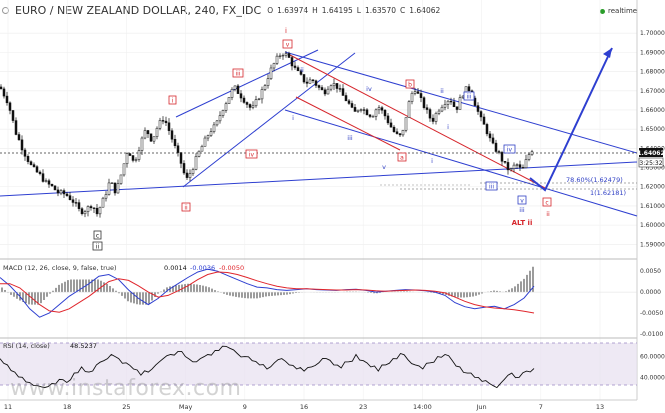 The width and height of the screenshot is (665, 413). What do you see at coordinates (304, 407) in the screenshot?
I see `time-axis: 11 18 25 May 9 16 23 14:00 Jun 7 13` at bounding box center [304, 407].